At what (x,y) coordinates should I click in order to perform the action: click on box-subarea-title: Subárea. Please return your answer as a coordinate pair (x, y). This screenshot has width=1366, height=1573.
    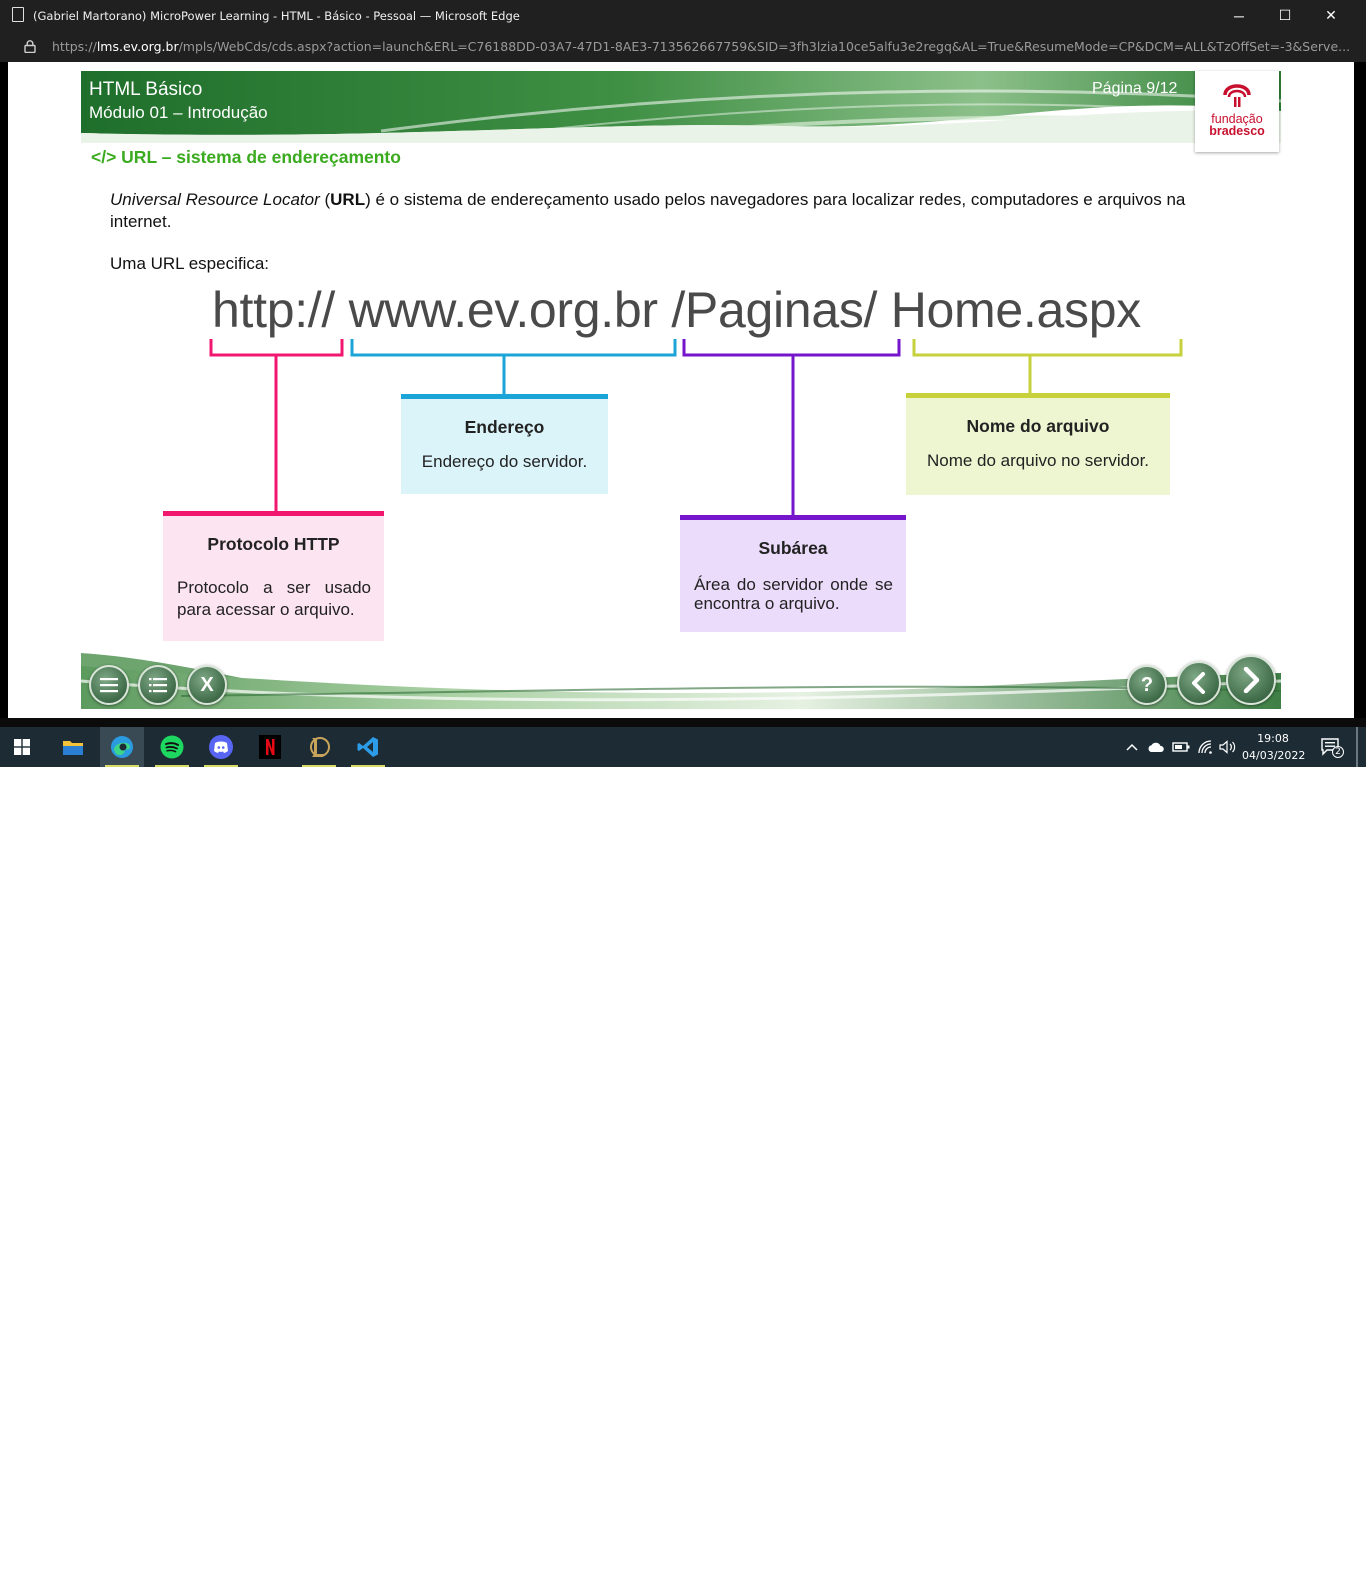
    Looking at the image, I should click on (793, 548).